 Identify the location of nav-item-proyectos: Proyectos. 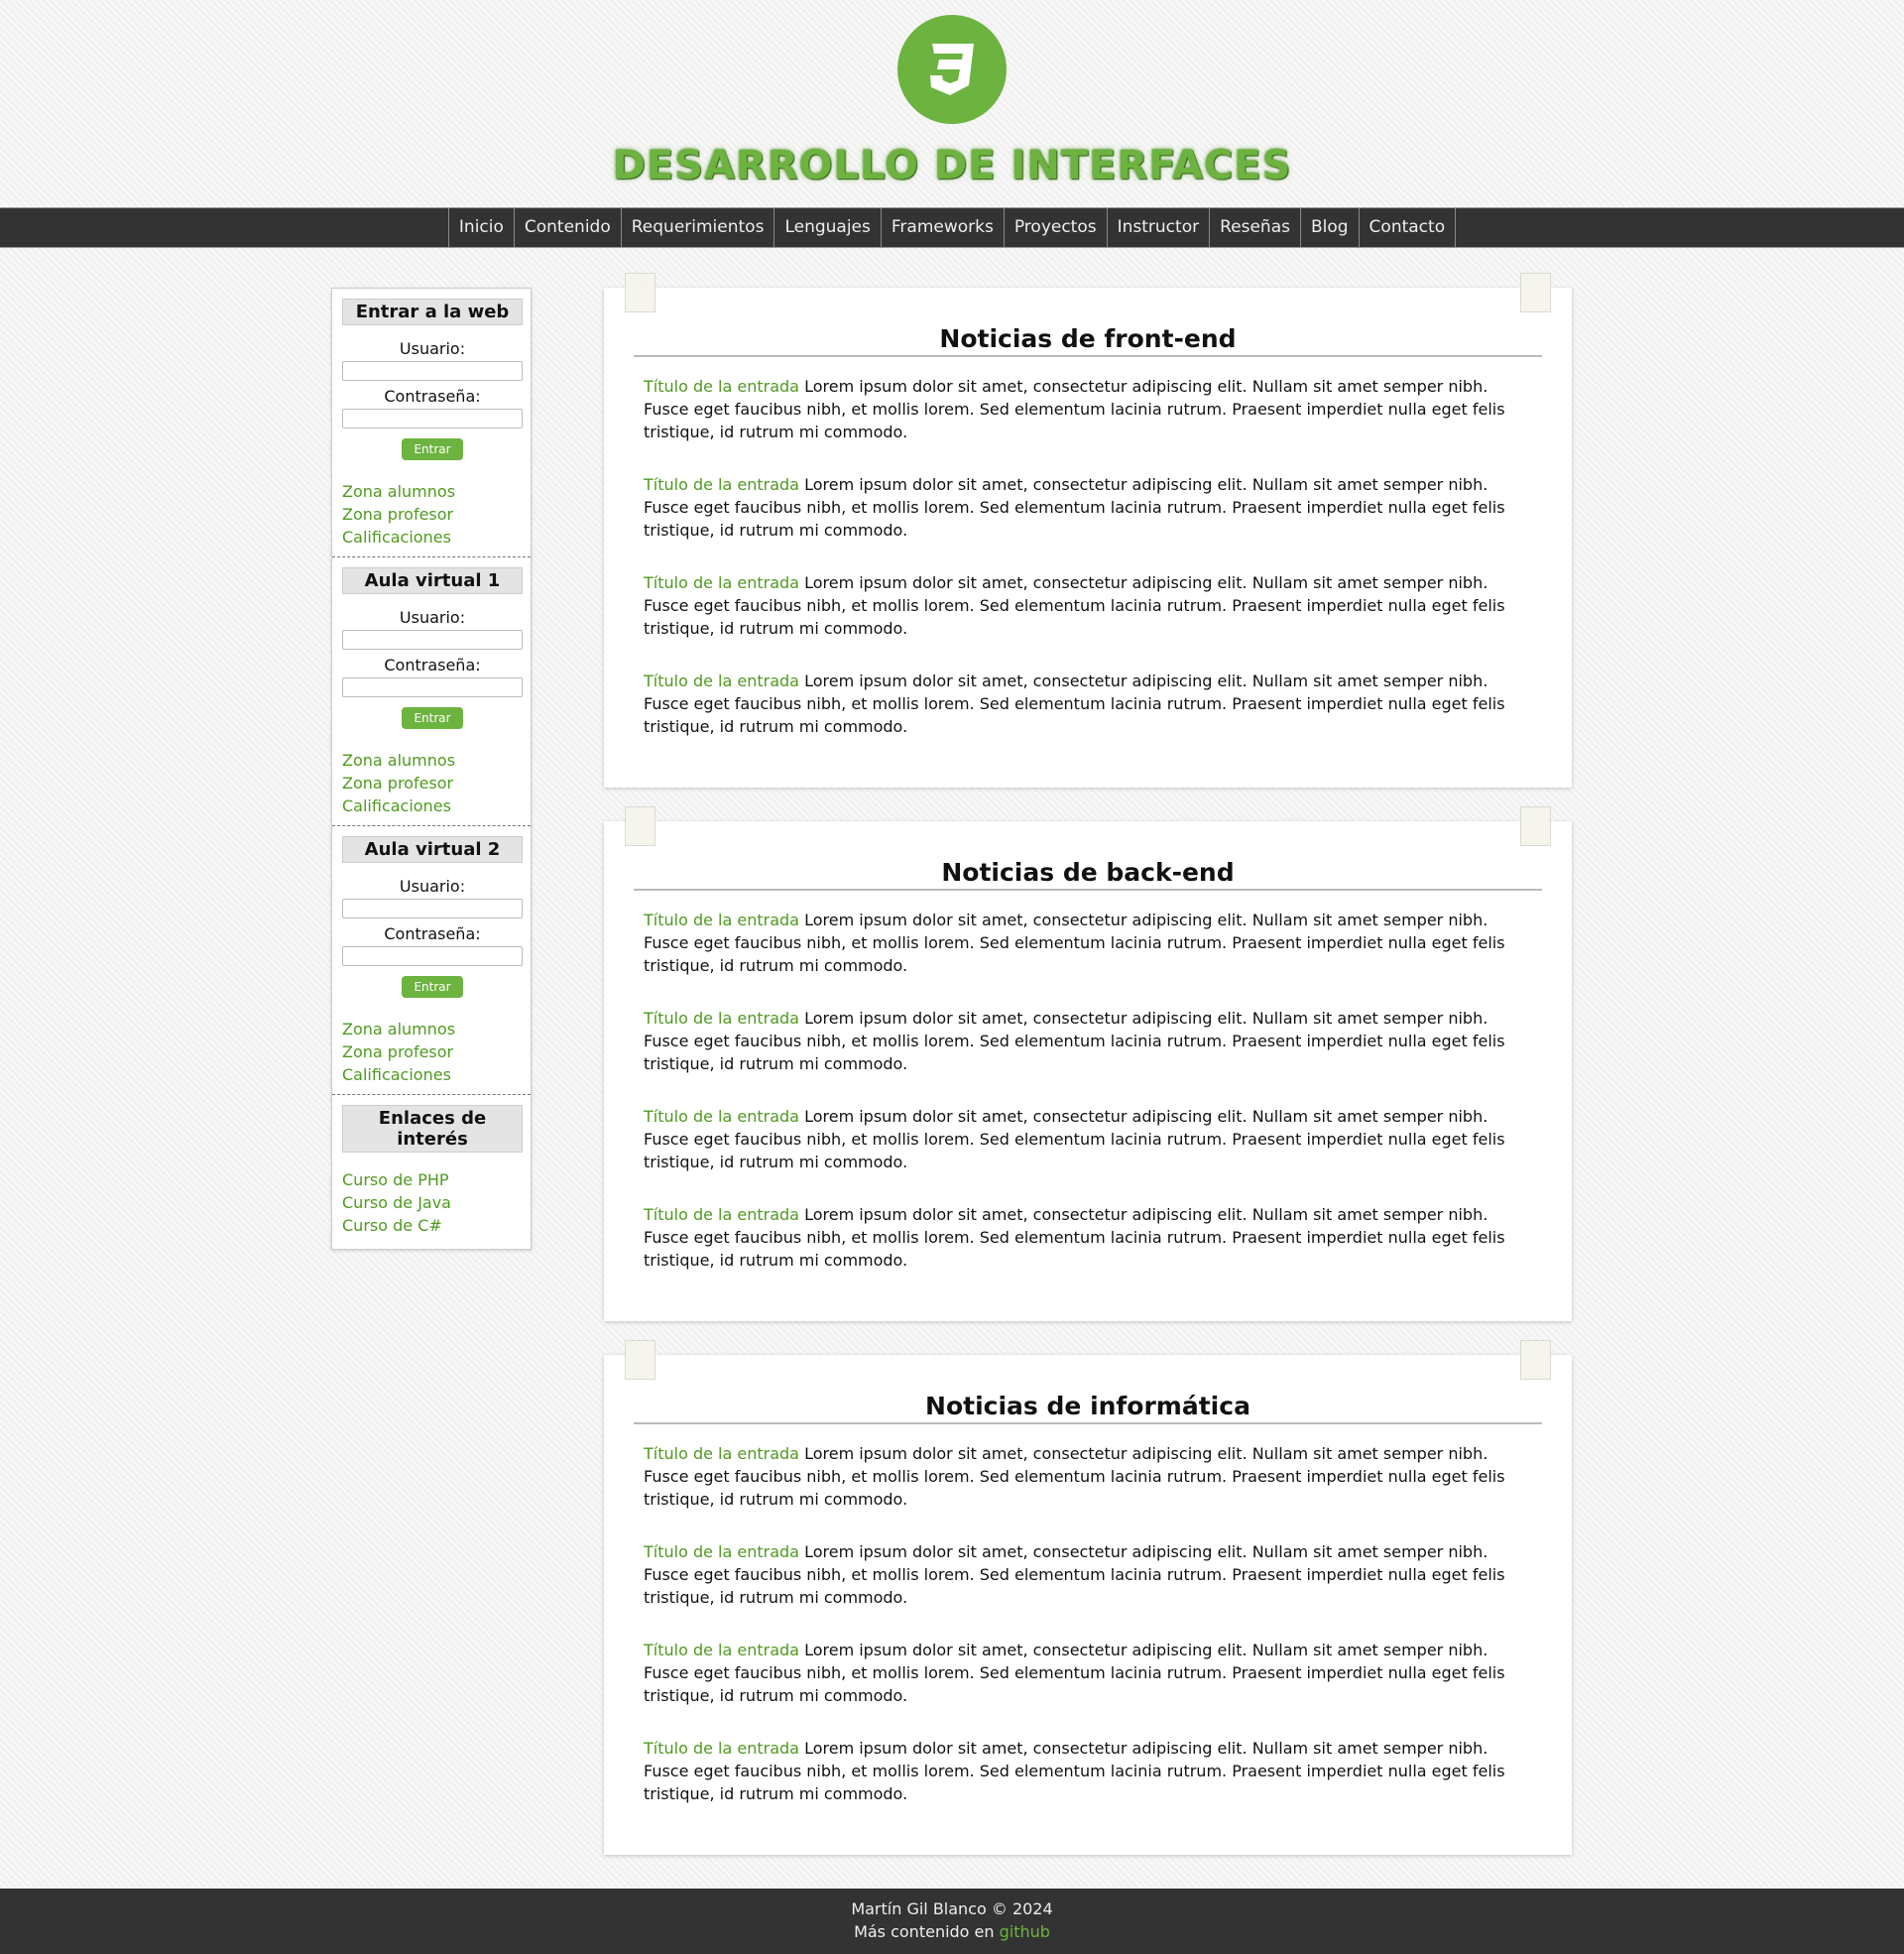
(1055, 227).